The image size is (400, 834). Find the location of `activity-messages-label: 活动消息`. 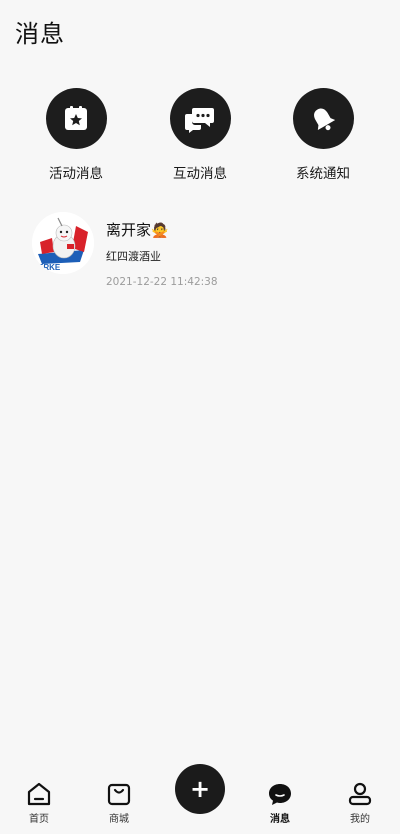

activity-messages-label: 活动消息 is located at coordinates (76, 174).